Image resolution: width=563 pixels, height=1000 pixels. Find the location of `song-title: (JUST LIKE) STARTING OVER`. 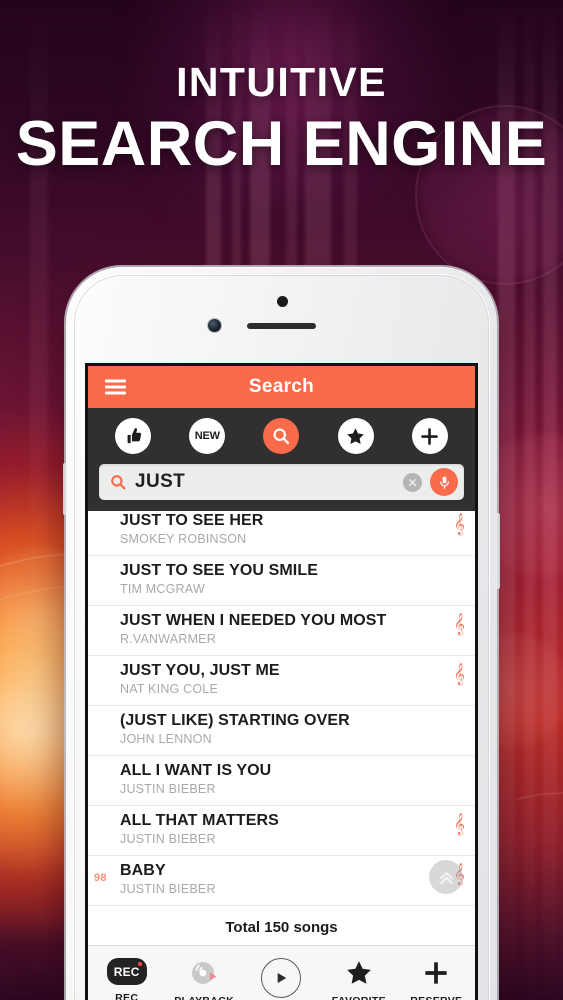

song-title: (JUST LIKE) STARTING OVER is located at coordinates (235, 720).